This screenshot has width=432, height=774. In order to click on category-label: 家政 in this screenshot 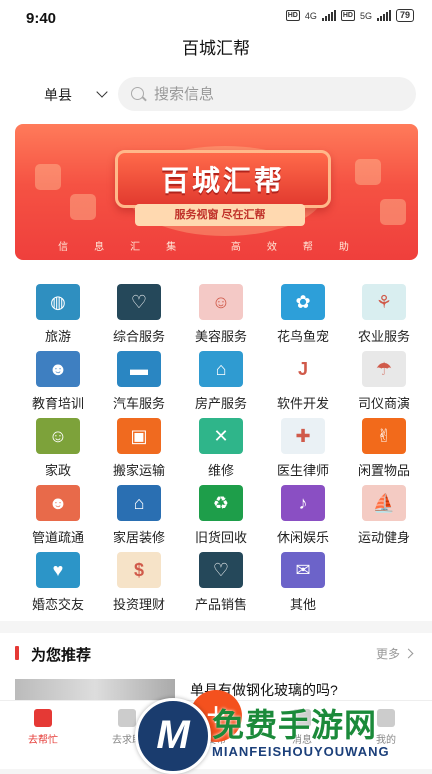, I will do `click(57, 470)`.